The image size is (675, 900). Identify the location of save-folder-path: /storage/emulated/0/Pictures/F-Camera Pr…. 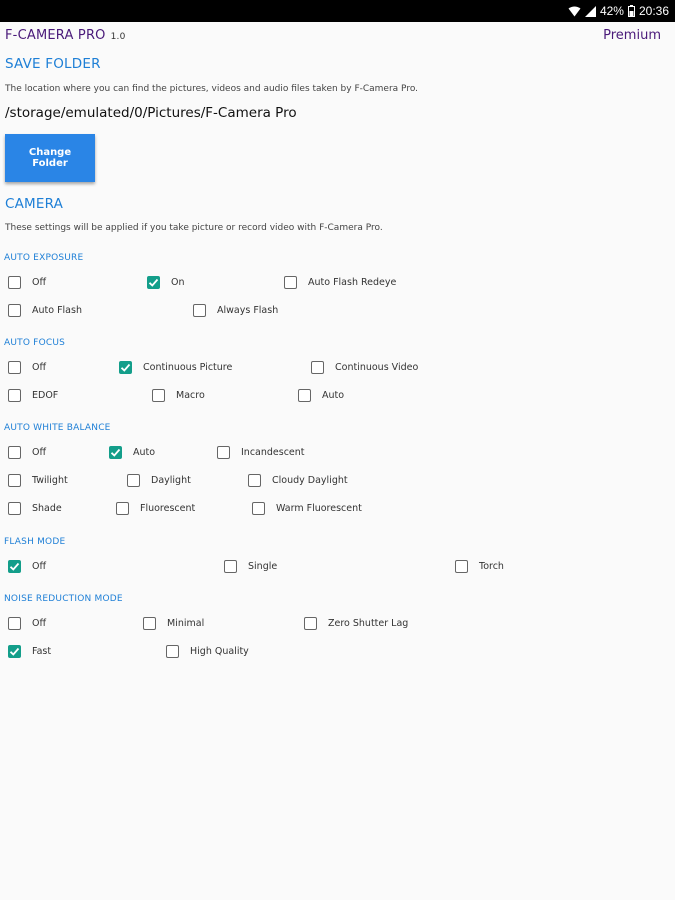
(151, 113).